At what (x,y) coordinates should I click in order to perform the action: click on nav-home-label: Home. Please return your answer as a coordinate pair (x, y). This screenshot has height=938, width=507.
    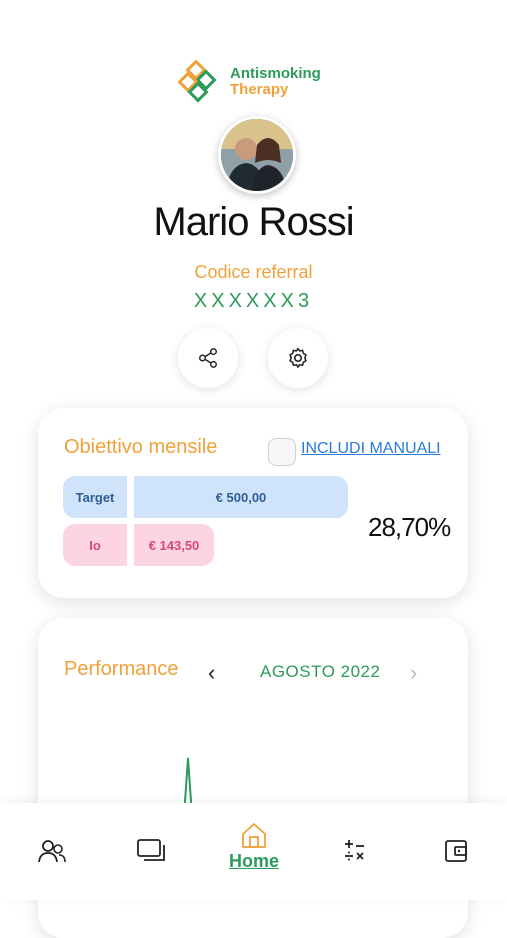
    Looking at the image, I should click on (253, 861).